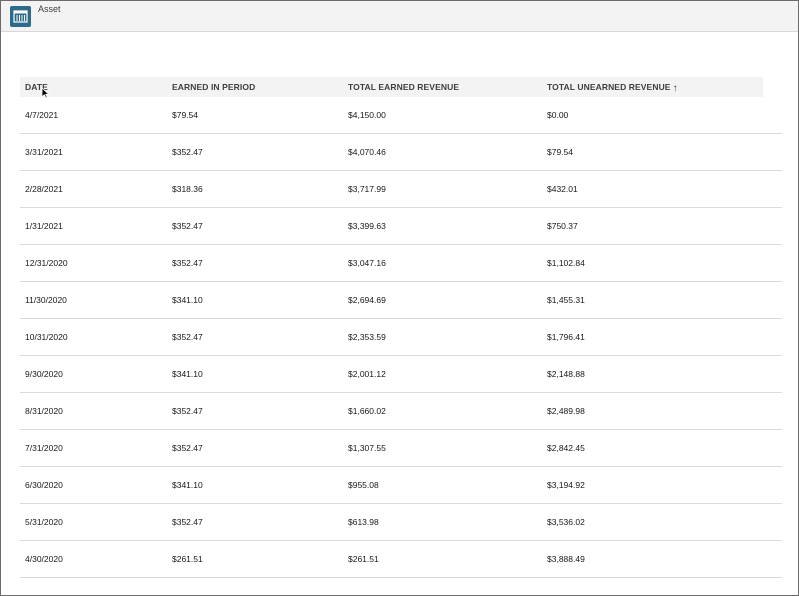  What do you see at coordinates (562, 189) in the screenshot?
I see `cell-total-unearned-revenue: $432.01` at bounding box center [562, 189].